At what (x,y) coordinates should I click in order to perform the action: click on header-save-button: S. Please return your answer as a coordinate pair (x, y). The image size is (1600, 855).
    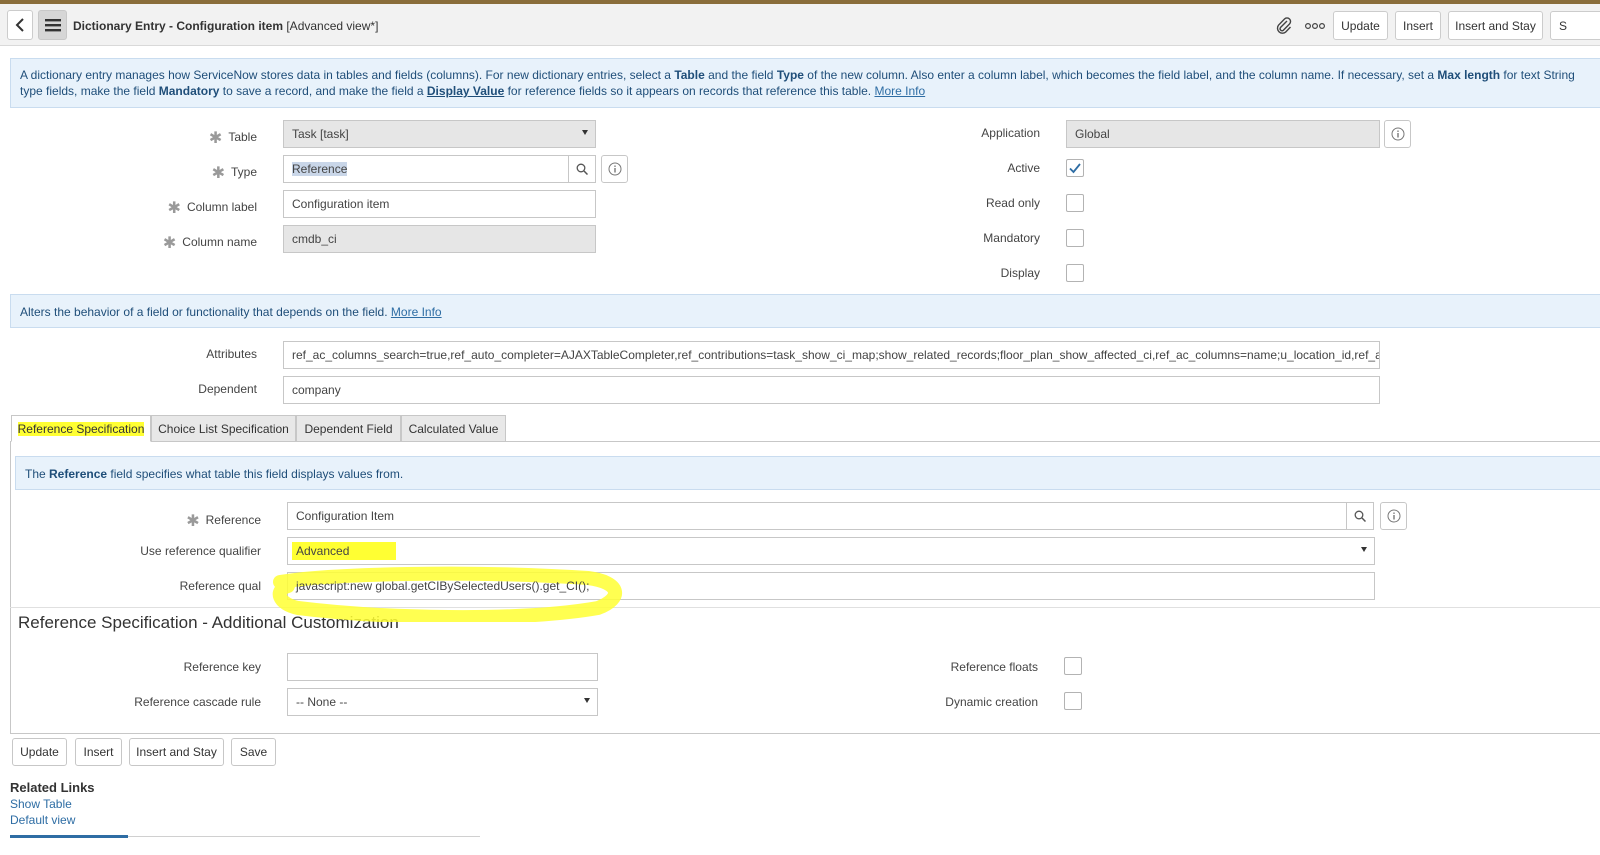
    Looking at the image, I should click on (1575, 25).